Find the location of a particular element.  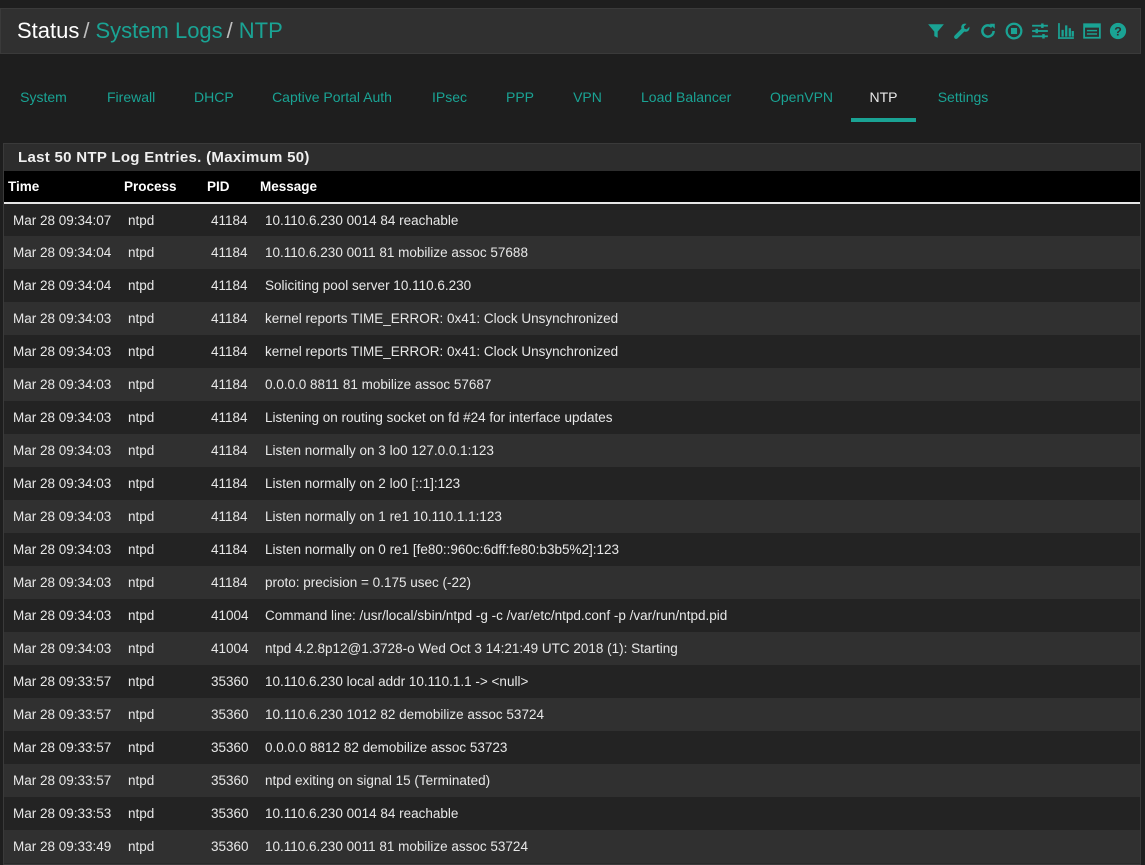

cell-message: Soliciting pool server 10.110.6.230 is located at coordinates (368, 285).